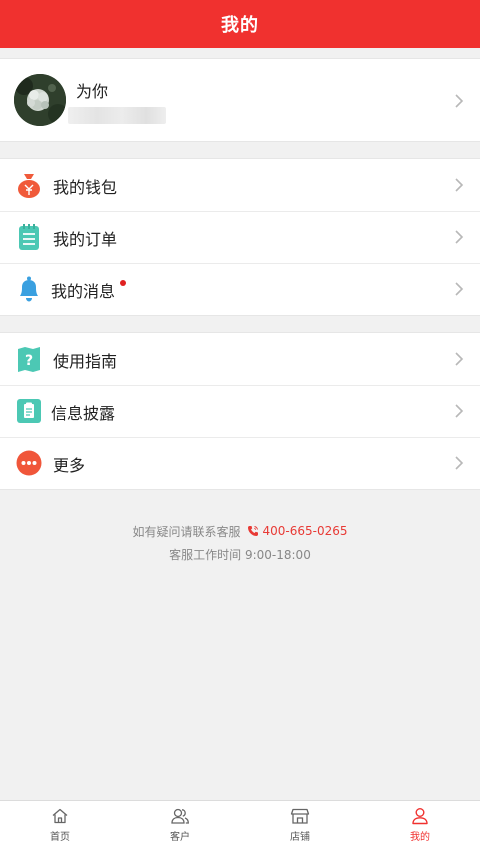  Describe the element at coordinates (252, 531) in the screenshot. I see `phone-icon` at that location.